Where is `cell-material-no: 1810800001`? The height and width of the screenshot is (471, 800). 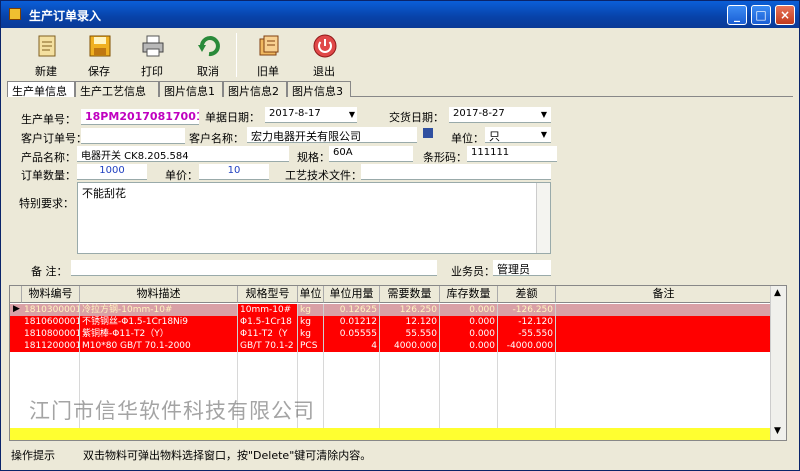 cell-material-no: 1810800001 is located at coordinates (52, 334).